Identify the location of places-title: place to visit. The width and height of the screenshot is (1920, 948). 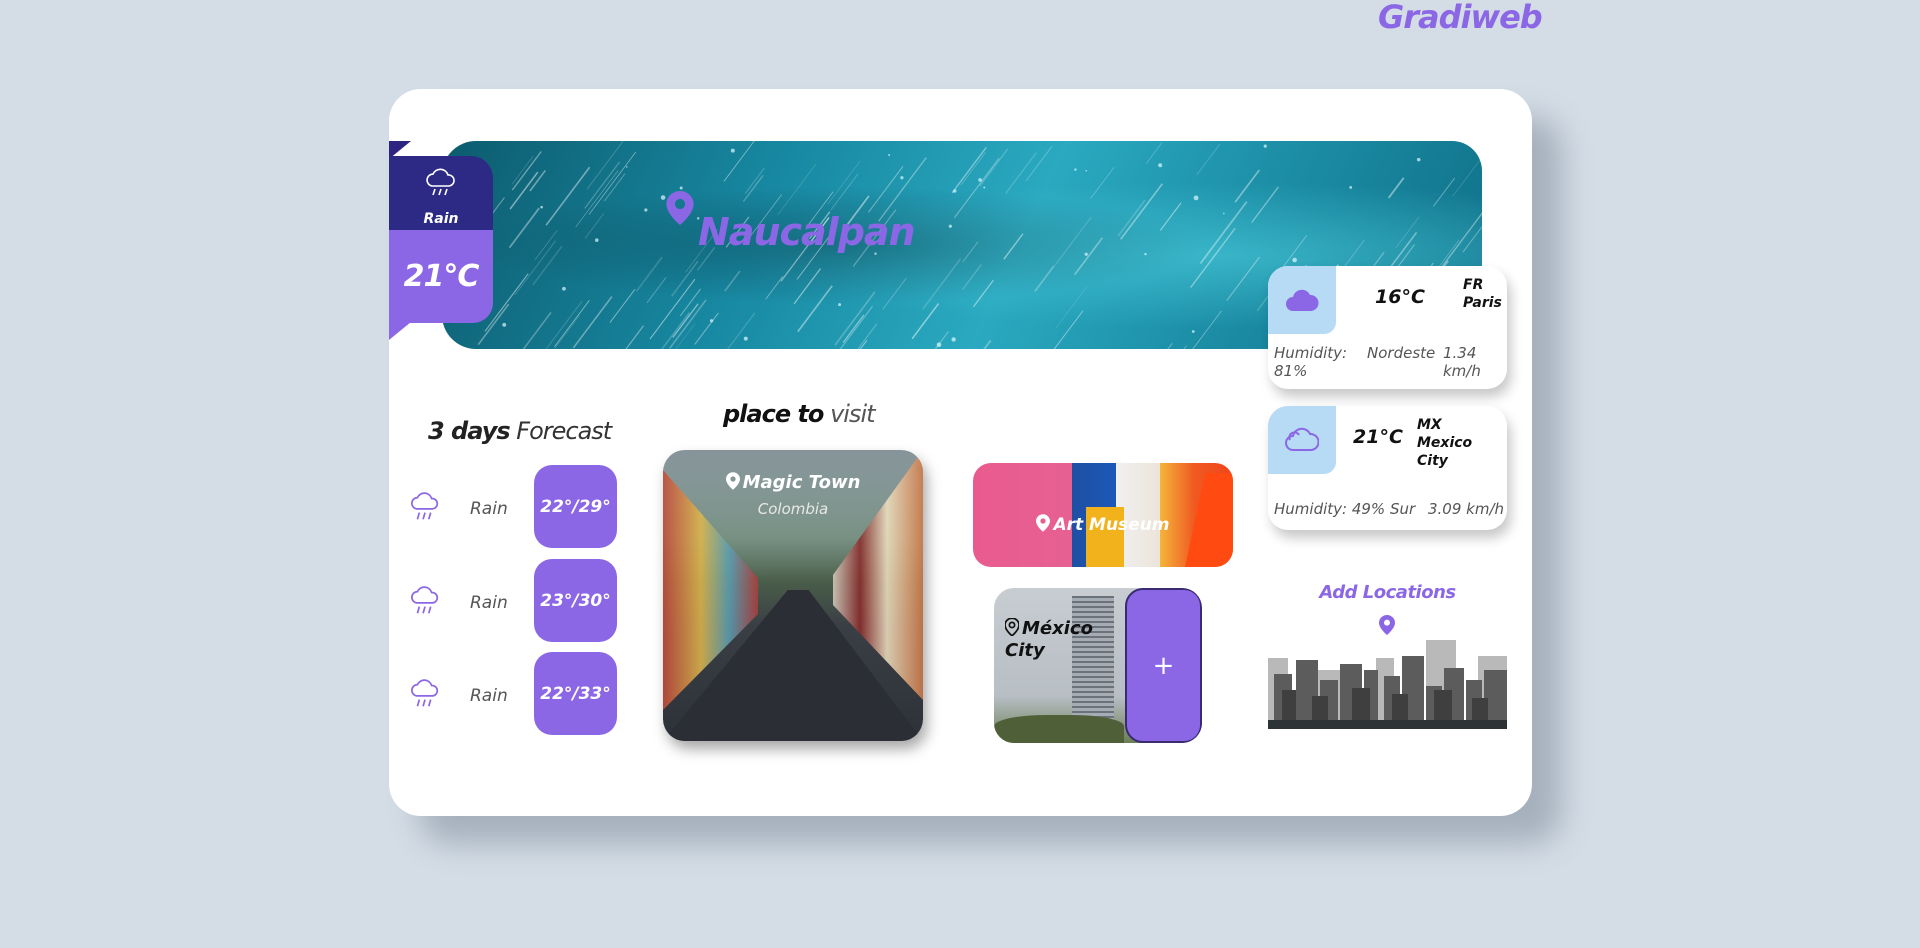
(799, 414).